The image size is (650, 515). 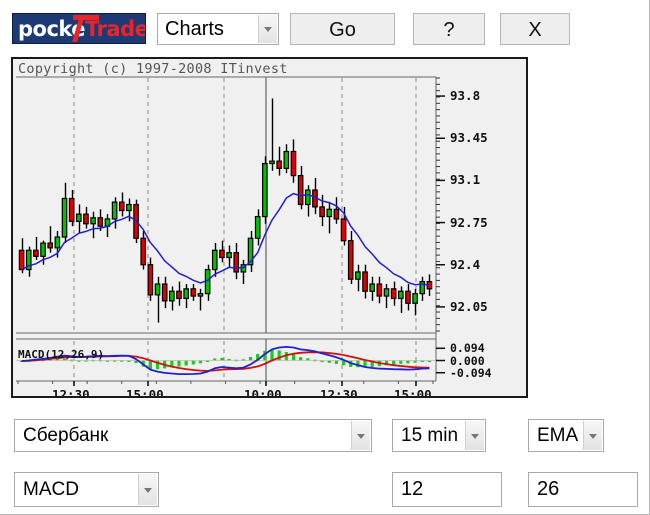 I want to click on slow-period-value: 26, so click(x=548, y=489).